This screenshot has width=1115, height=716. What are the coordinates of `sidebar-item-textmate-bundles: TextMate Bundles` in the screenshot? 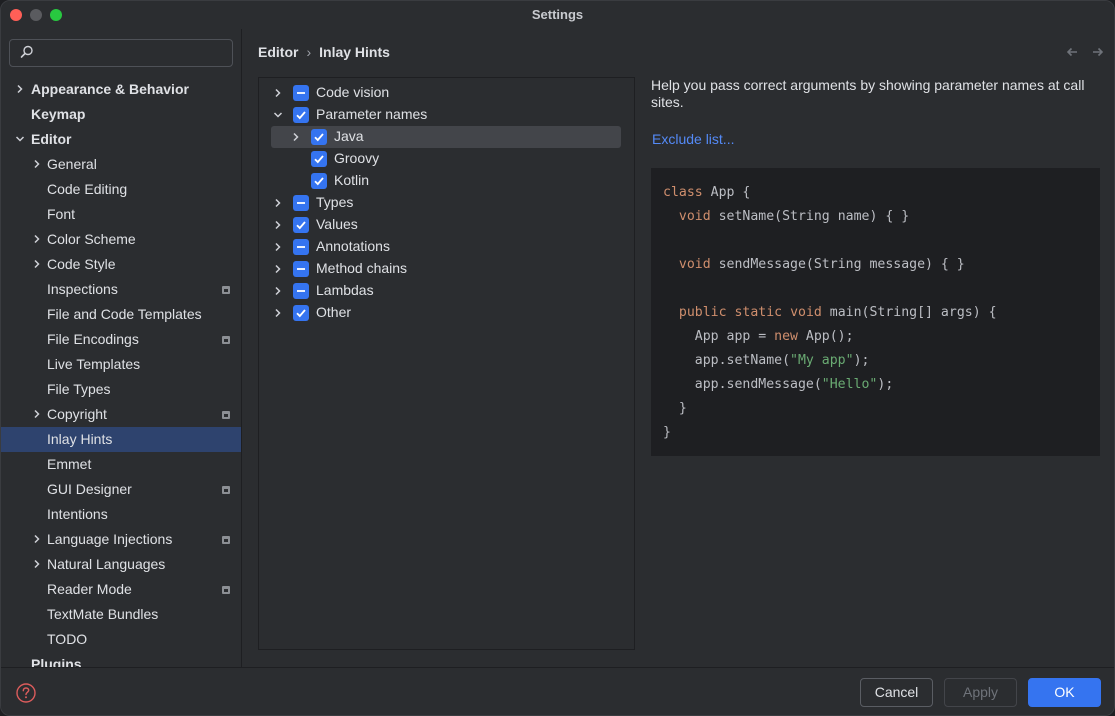 It's located at (121, 614).